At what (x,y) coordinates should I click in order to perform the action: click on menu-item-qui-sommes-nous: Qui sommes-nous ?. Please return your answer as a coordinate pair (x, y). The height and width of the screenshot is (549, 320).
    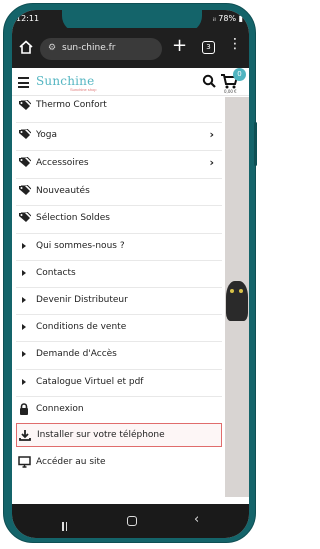
    Looking at the image, I should click on (119, 245).